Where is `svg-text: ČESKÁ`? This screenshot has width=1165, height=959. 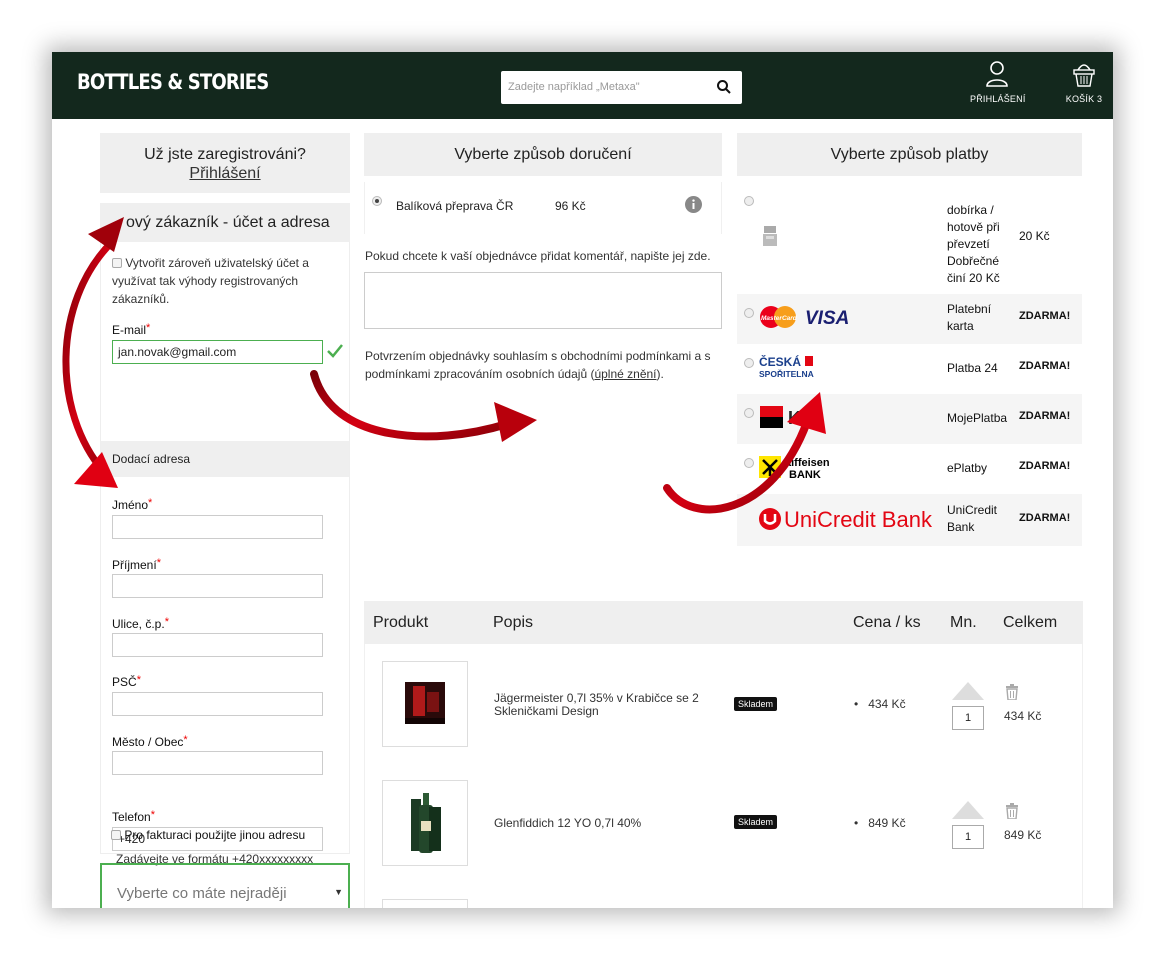 svg-text: ČESKÁ is located at coordinates (780, 361).